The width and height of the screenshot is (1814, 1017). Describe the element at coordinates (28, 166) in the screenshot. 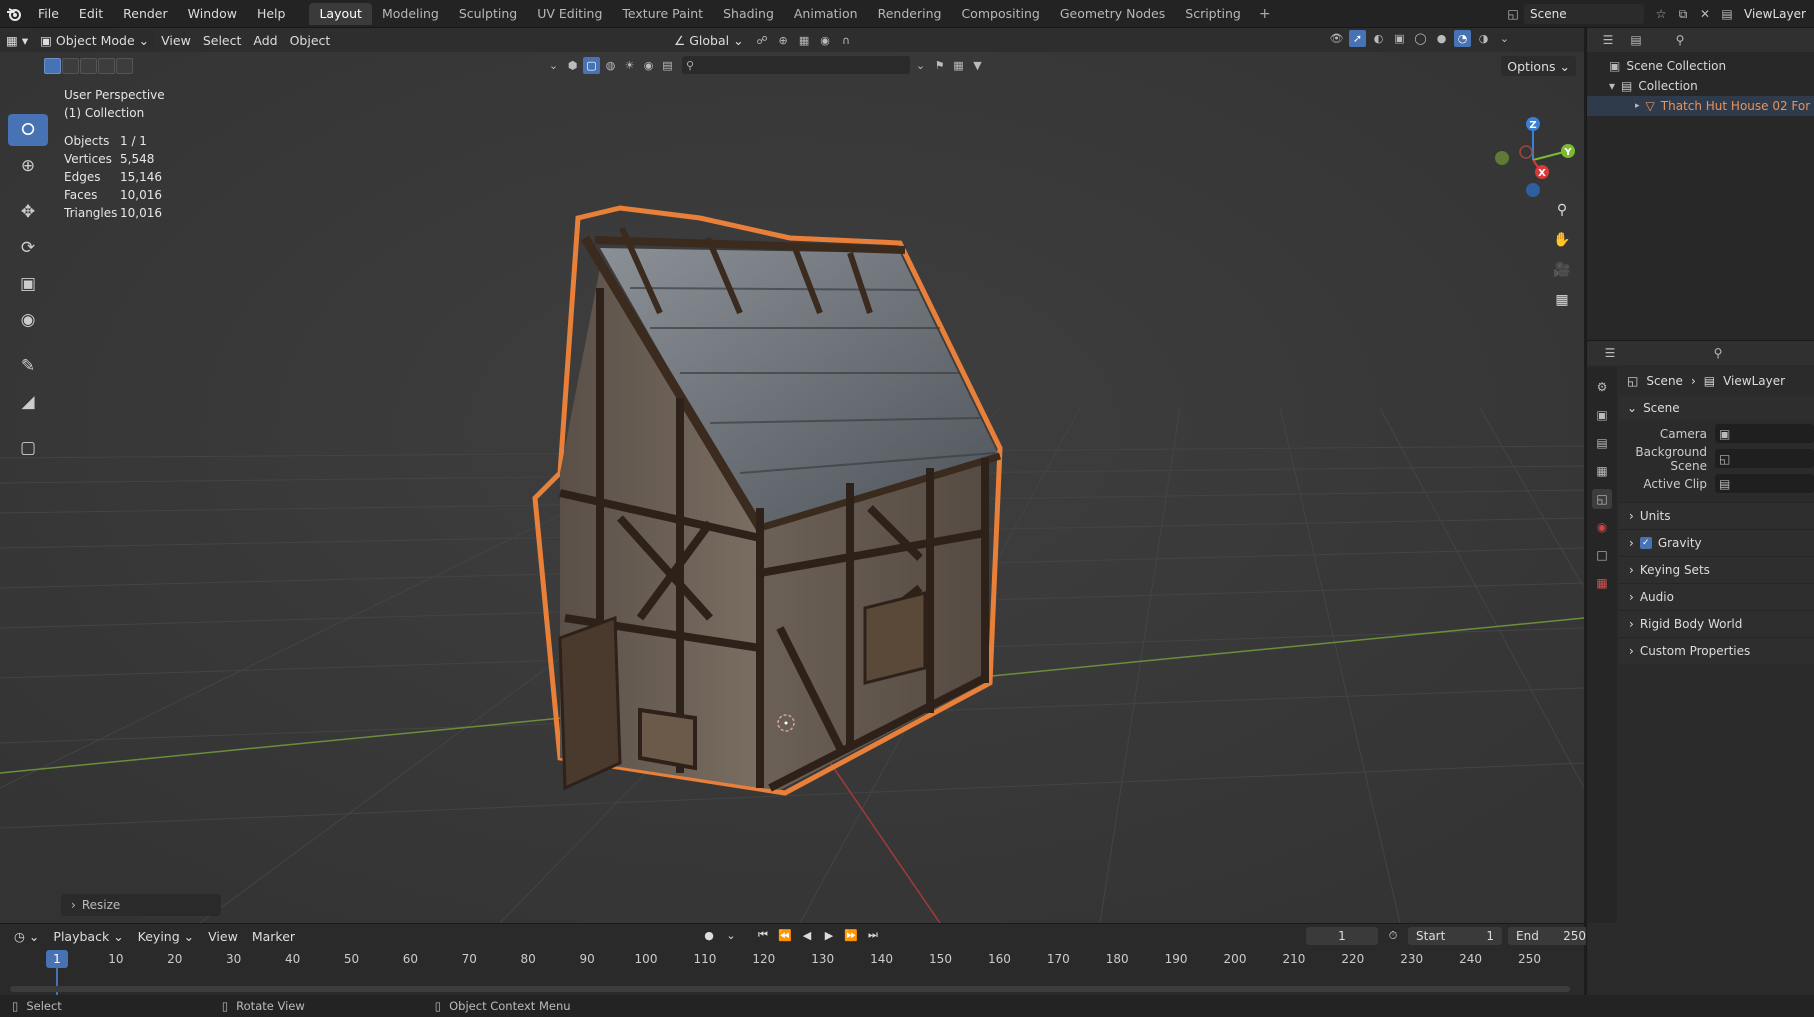

I see `cursor-tool-icon: ⊕` at that location.